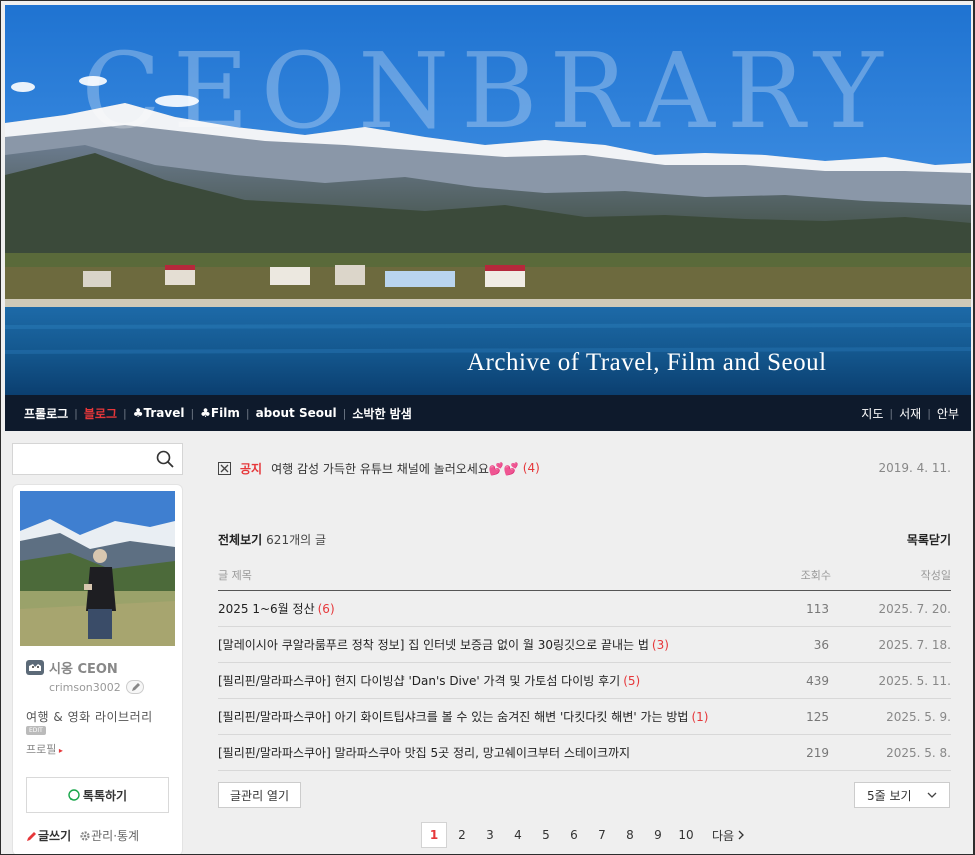 This screenshot has width=975, height=855. Describe the element at coordinates (490, 835) in the screenshot. I see `page-link: 3` at that location.